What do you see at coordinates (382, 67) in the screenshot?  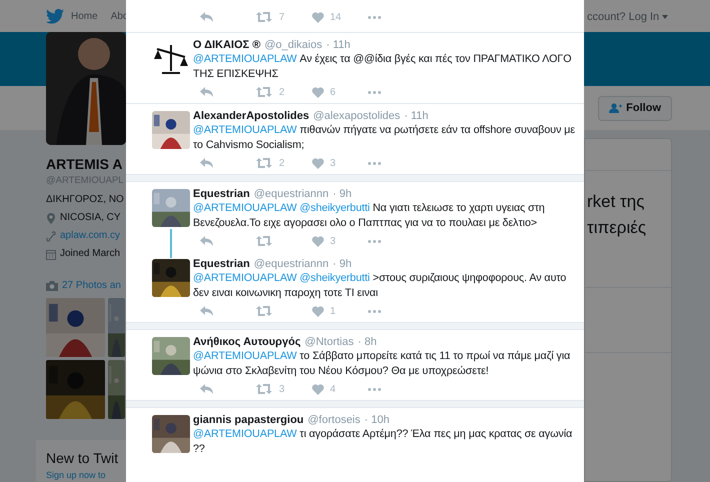 I see `tweet-text: @ARTEMIOUAPLAW Αν έχεις τα @@ίδια βγές και πές τον ΠΡΑΓΜΑΤΙΚΟ ΛΟΓΟ ΤΗΣ ΕΠΙΣΚΕΨΗΣ` at bounding box center [382, 67].